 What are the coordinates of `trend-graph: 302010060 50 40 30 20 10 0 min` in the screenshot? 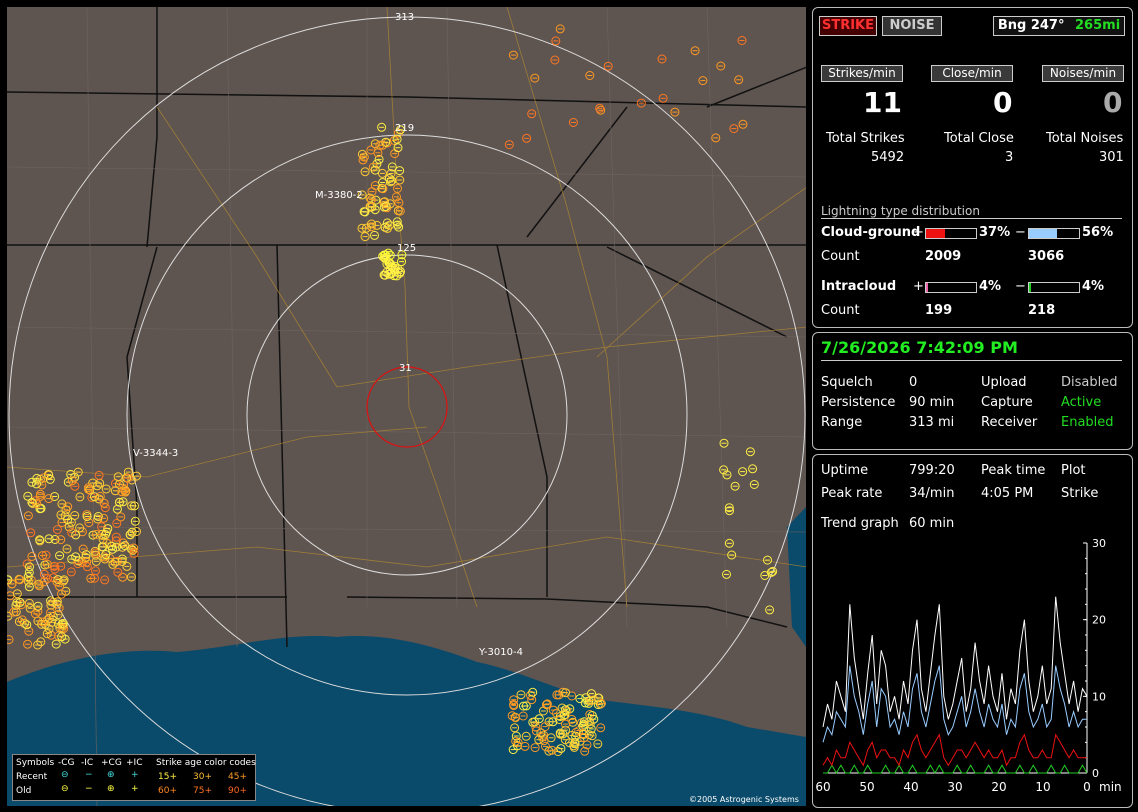 It's located at (968, 665).